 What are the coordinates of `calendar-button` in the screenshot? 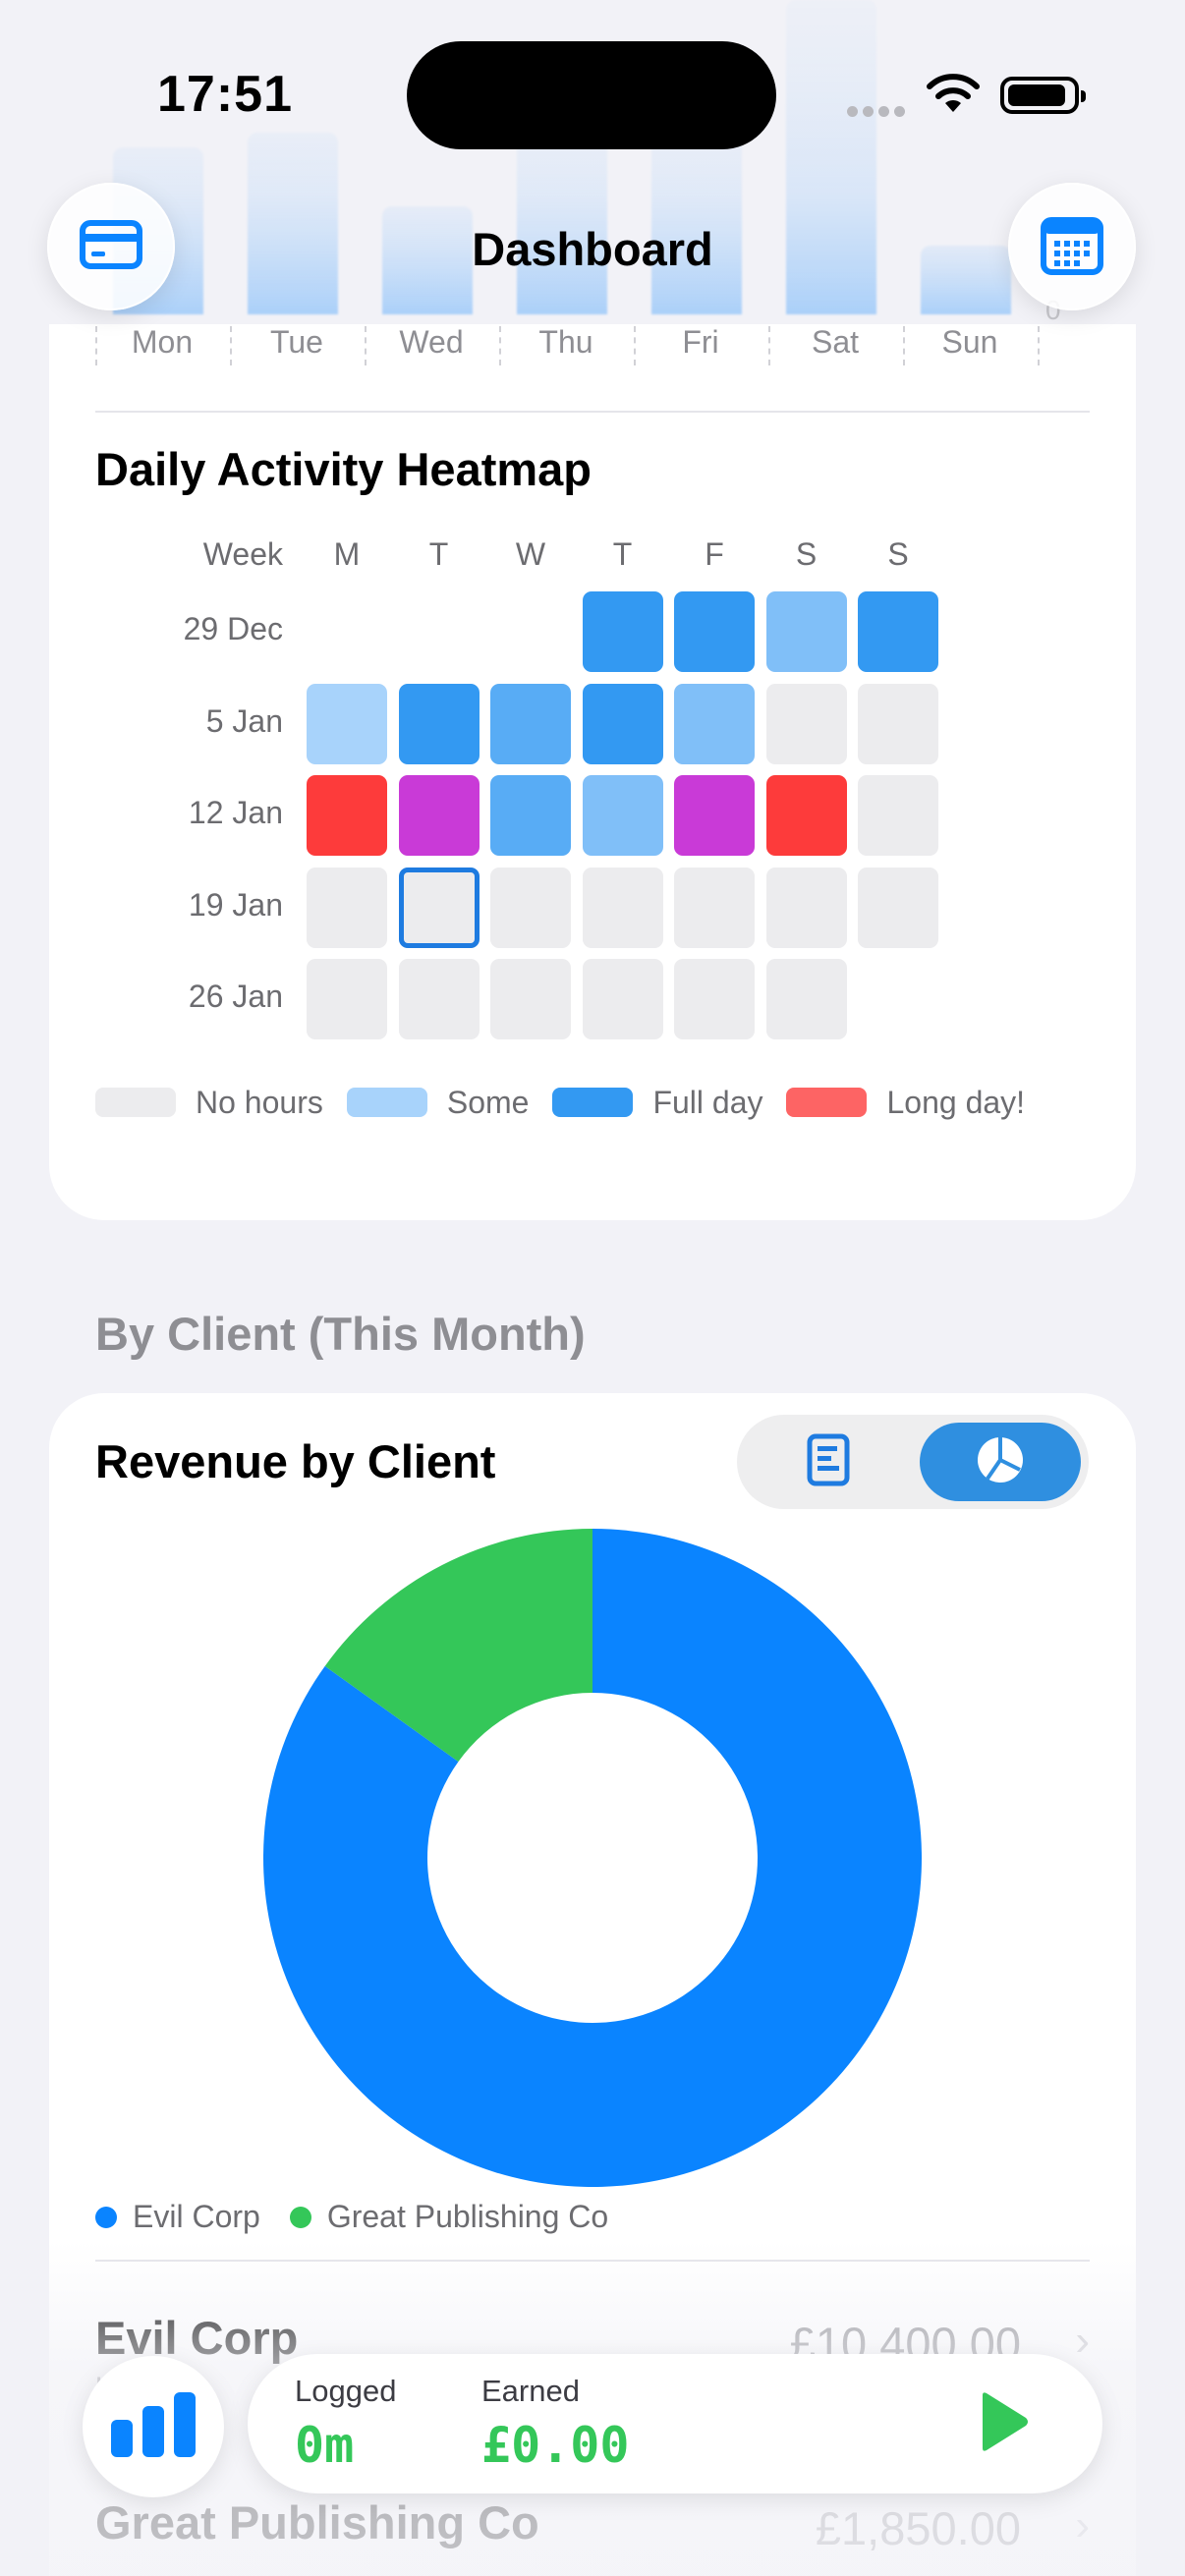 It's located at (1072, 246).